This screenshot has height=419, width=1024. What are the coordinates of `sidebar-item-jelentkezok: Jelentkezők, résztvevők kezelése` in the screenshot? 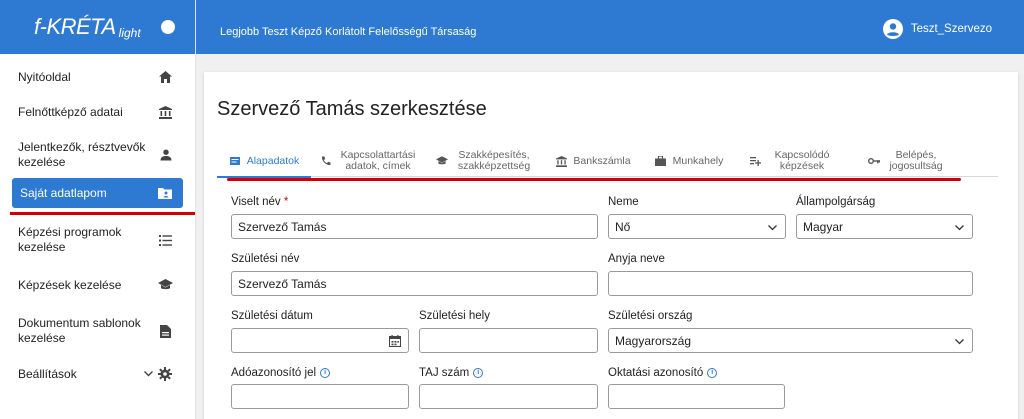 It's located at (97, 155).